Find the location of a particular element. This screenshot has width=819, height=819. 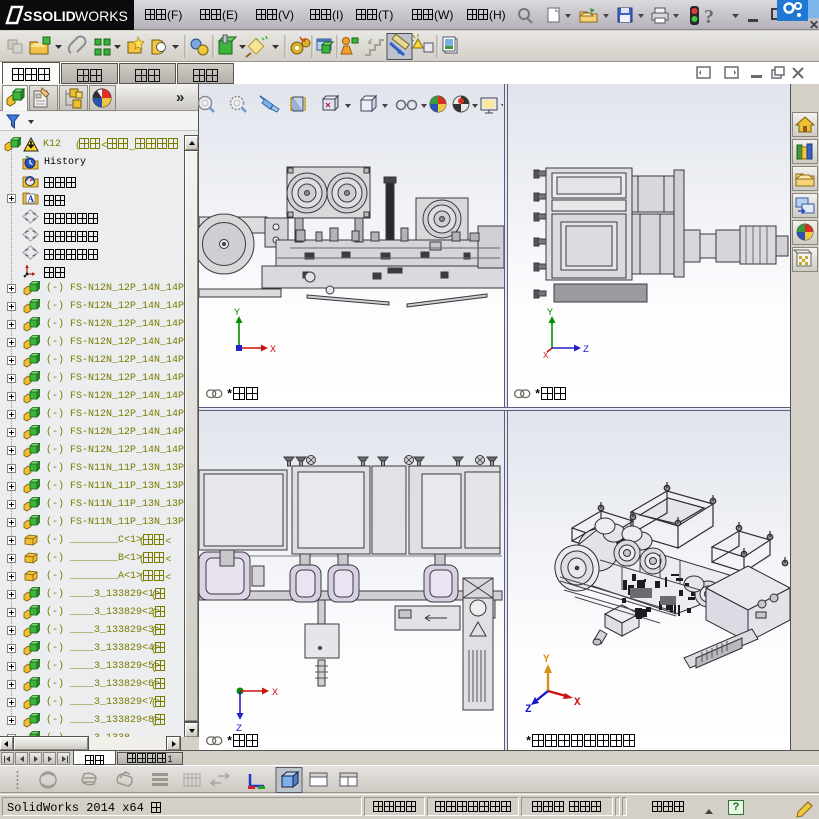

svg-text: SOLID is located at coordinates (54, 16).